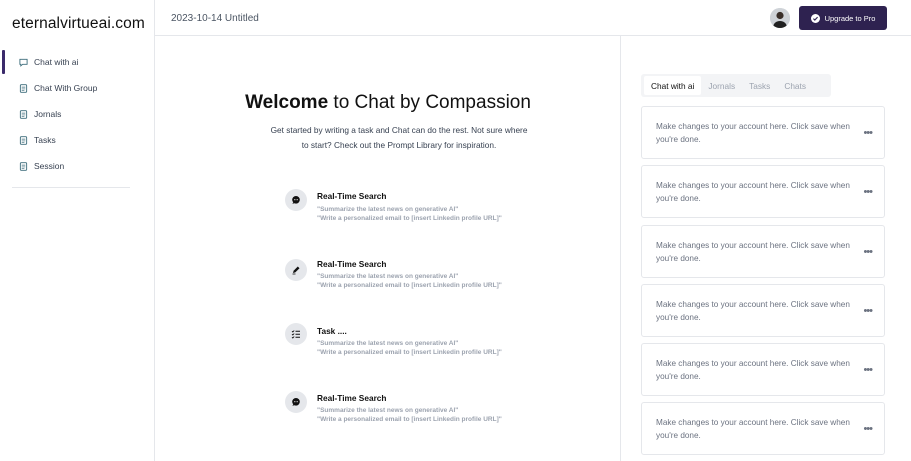 This screenshot has height=461, width=911. Describe the element at coordinates (78, 24) in the screenshot. I see `brand-logo-text: eternalvirtueai.com` at that location.